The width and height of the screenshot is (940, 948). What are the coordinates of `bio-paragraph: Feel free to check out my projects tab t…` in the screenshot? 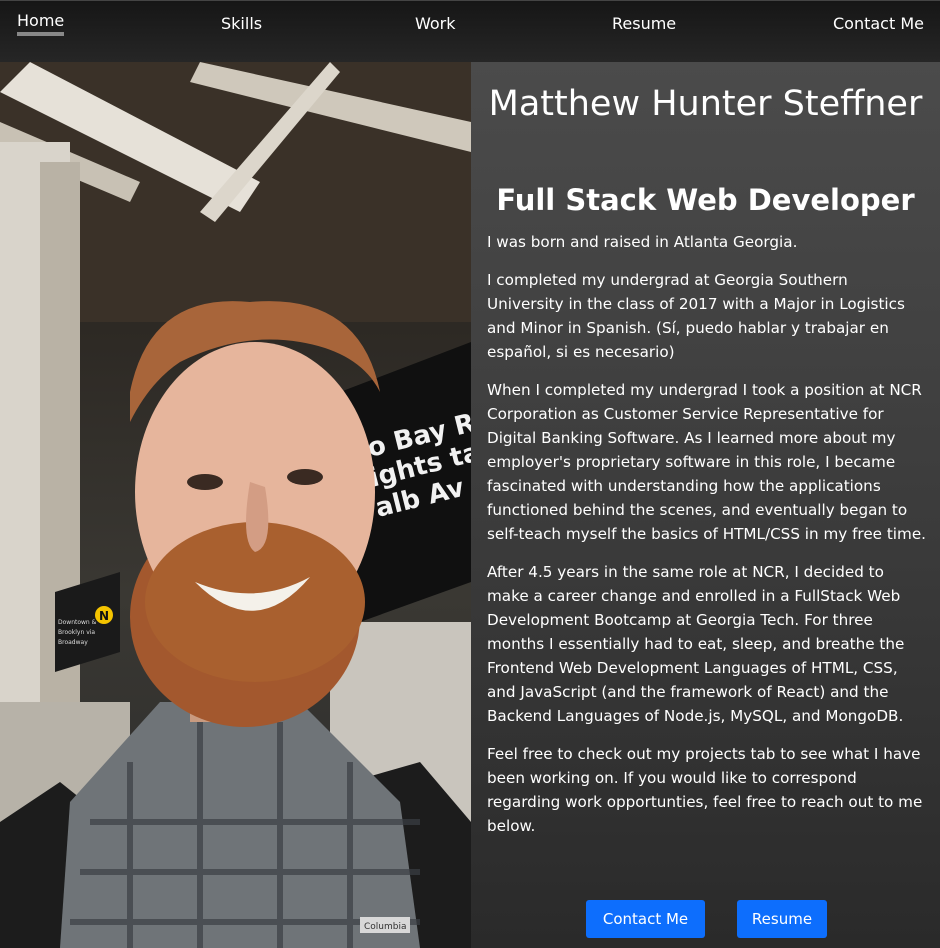 It's located at (705, 790).